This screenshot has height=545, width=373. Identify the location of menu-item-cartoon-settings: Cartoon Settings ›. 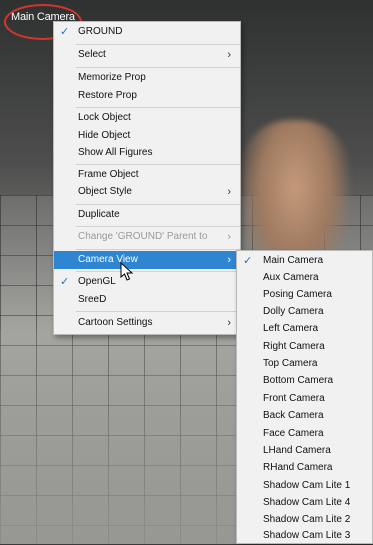
(147, 323).